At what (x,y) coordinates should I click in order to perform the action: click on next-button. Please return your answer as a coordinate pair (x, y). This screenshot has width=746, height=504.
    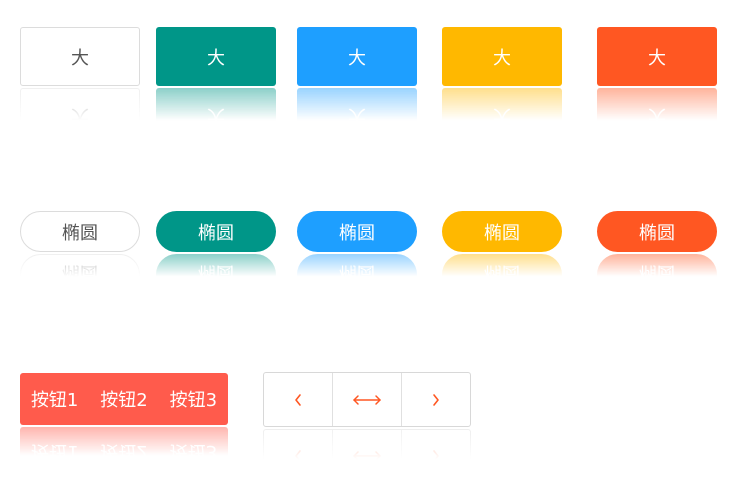
    Looking at the image, I should click on (435, 399).